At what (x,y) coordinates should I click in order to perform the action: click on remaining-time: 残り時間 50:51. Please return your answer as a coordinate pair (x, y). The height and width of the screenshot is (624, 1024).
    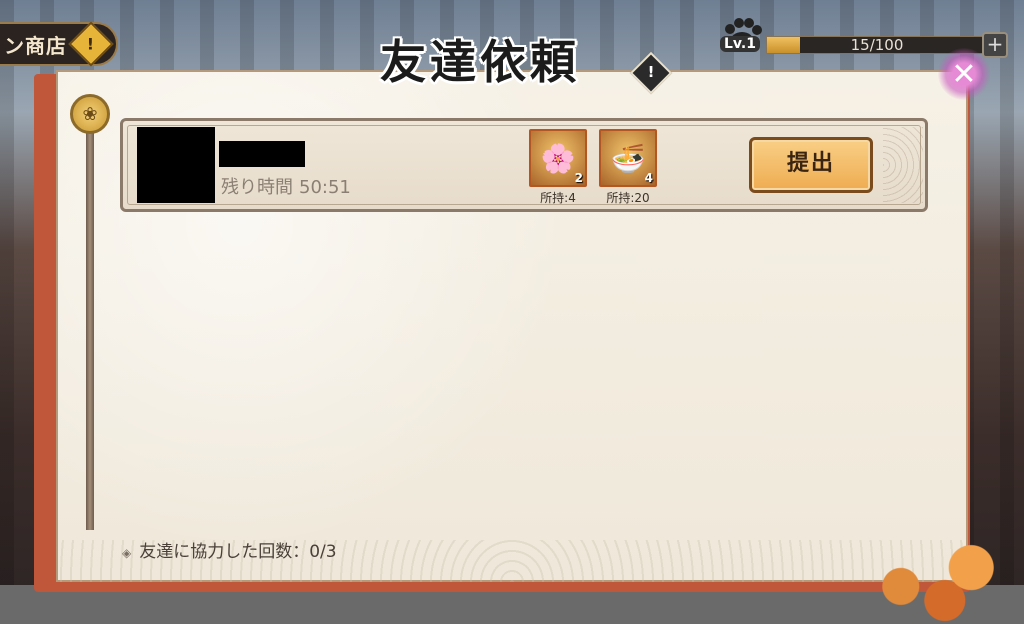
    Looking at the image, I should click on (286, 186).